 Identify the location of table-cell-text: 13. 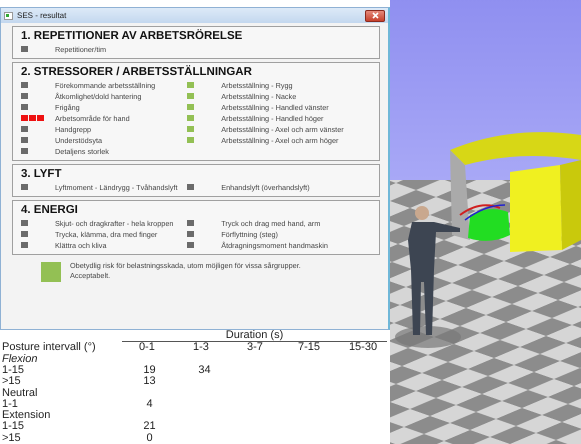
(149, 382).